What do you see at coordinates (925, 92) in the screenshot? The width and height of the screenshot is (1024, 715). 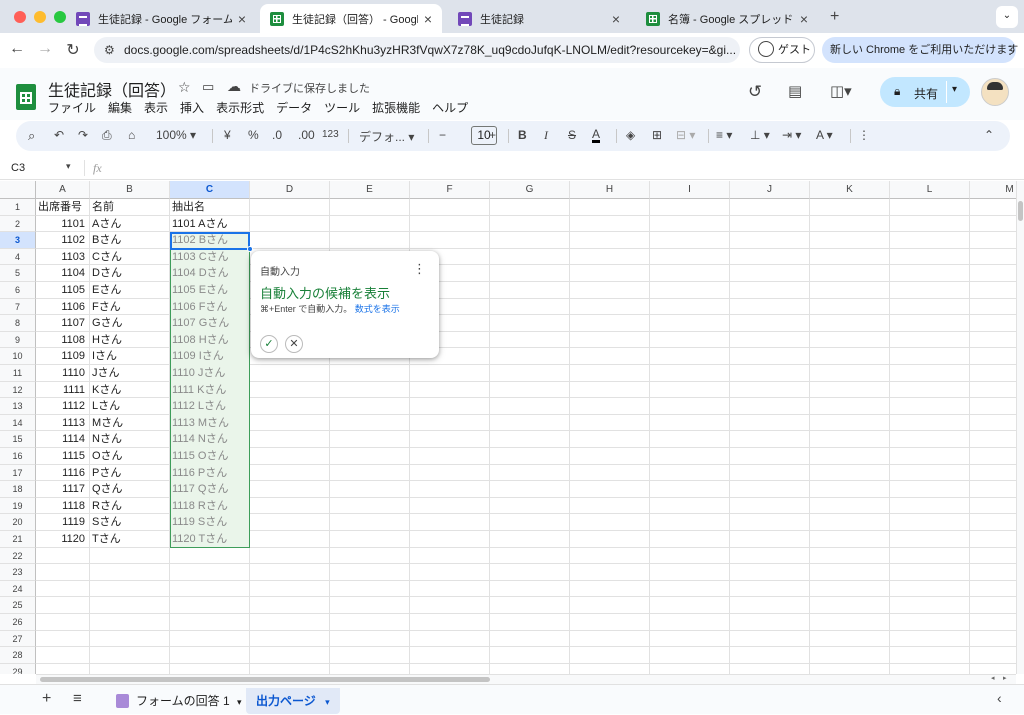 I see `share-button: 🔒︎ 共有 ▾` at bounding box center [925, 92].